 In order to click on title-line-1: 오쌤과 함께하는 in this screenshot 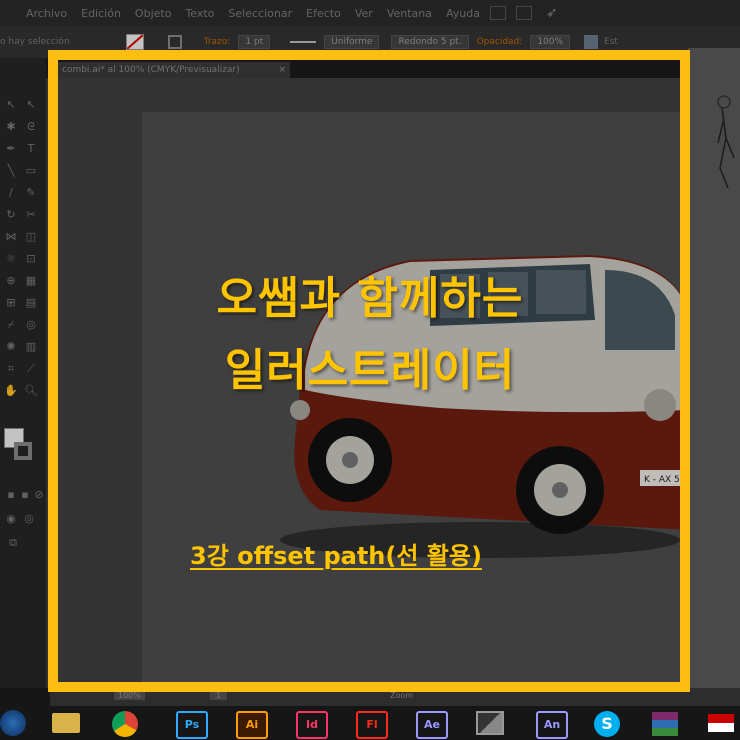, I will do `click(370, 298)`.